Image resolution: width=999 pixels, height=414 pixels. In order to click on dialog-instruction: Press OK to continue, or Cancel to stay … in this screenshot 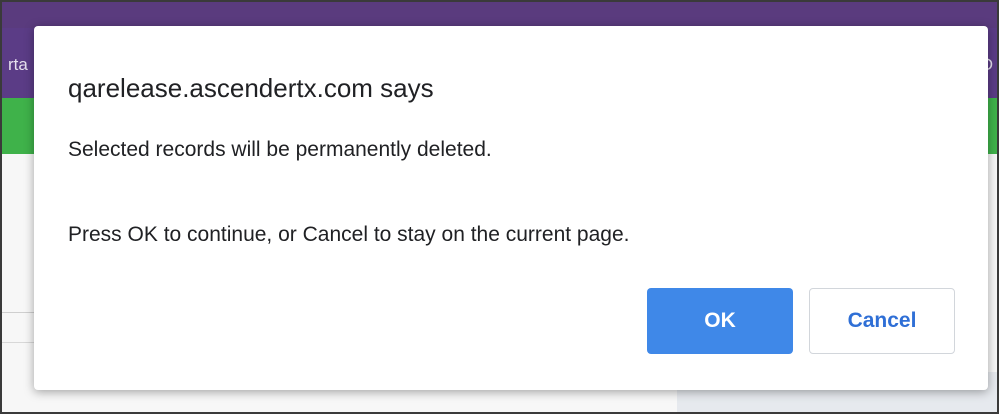, I will do `click(349, 234)`.